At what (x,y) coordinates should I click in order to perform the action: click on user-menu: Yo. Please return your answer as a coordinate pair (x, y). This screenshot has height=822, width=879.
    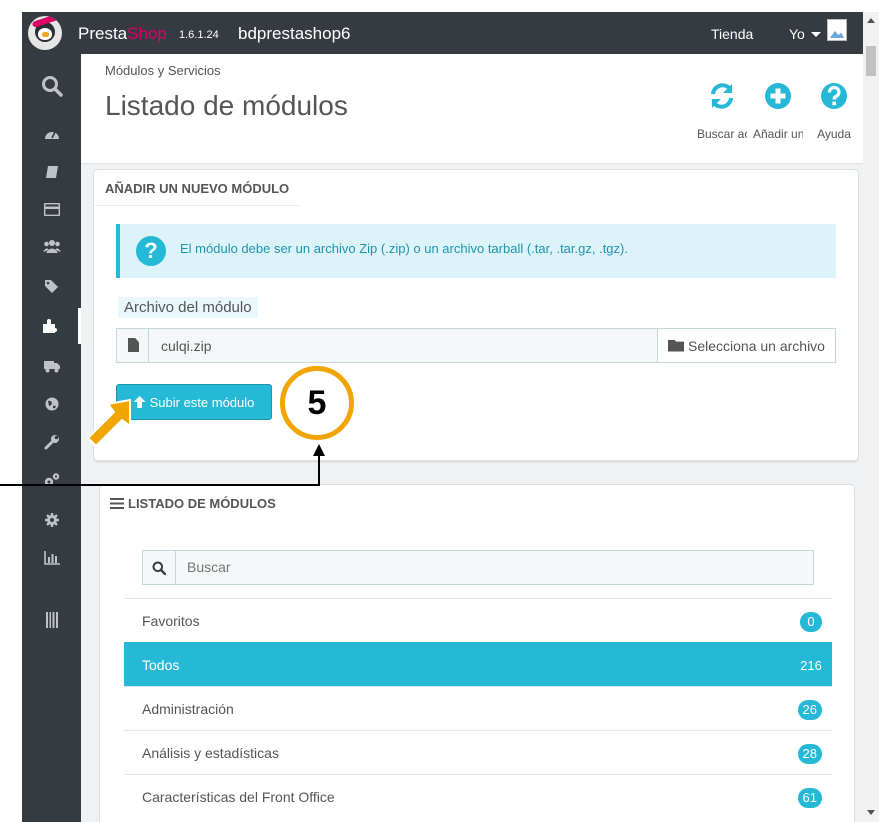
    Looking at the image, I should click on (797, 34).